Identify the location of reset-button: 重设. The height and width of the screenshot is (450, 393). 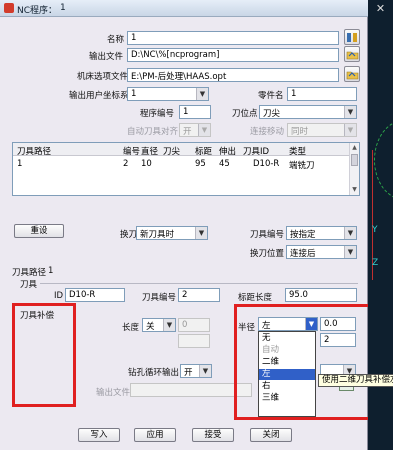
(39, 231).